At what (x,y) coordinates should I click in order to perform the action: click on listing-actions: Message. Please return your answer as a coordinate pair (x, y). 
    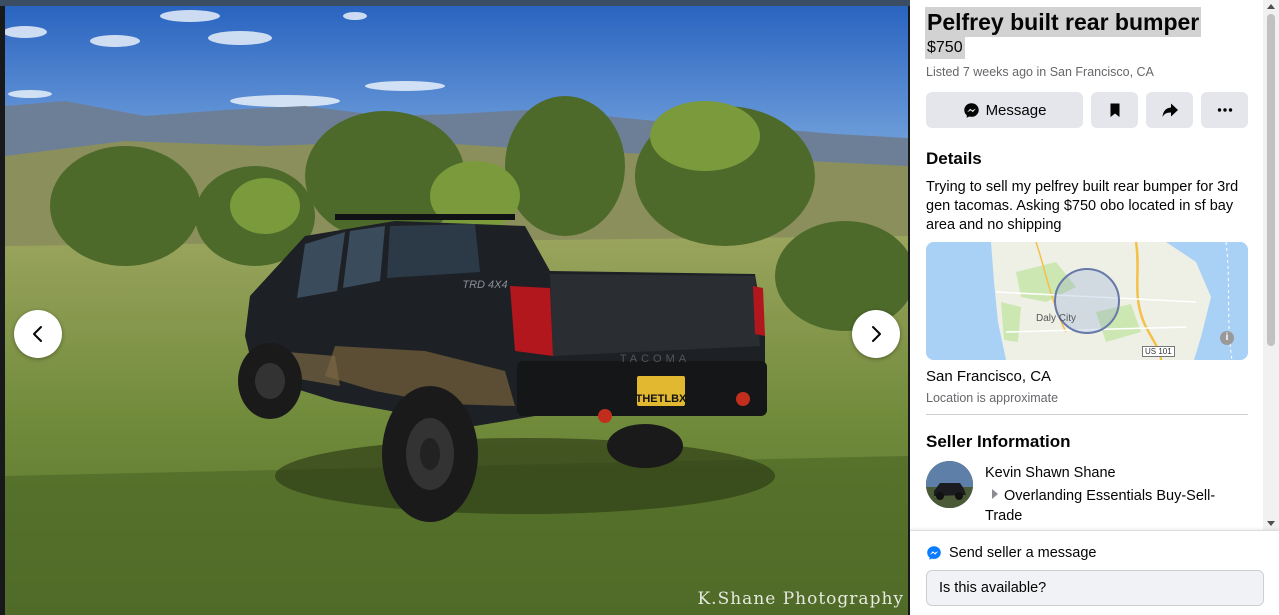
    Looking at the image, I should click on (1087, 110).